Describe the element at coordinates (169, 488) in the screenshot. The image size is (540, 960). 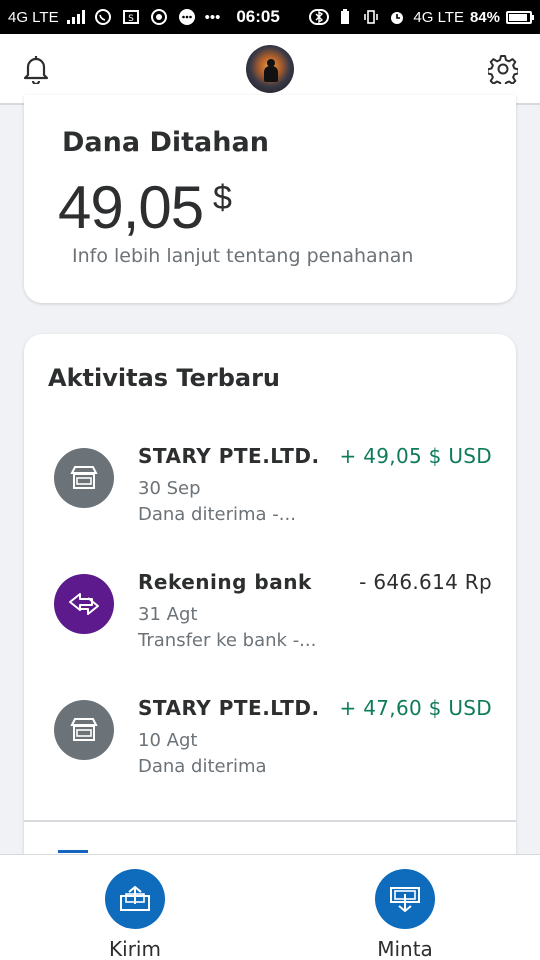
I see `activity-date: 30 Sep` at that location.